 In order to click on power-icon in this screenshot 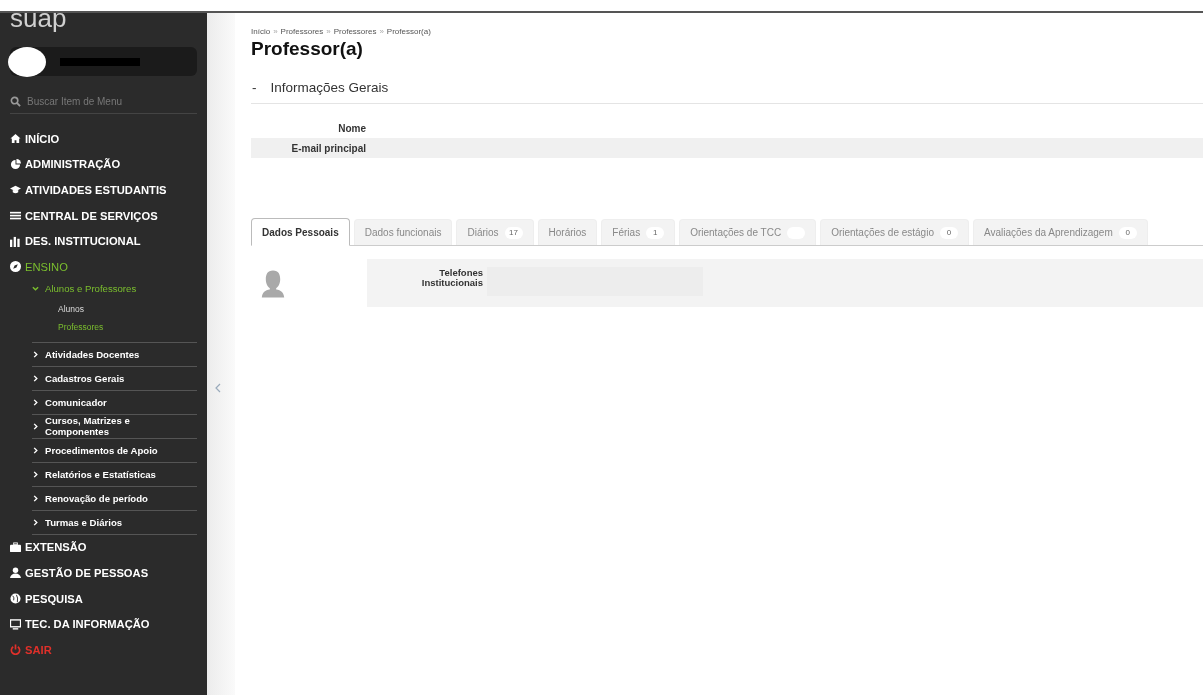, I will do `click(15, 650)`.